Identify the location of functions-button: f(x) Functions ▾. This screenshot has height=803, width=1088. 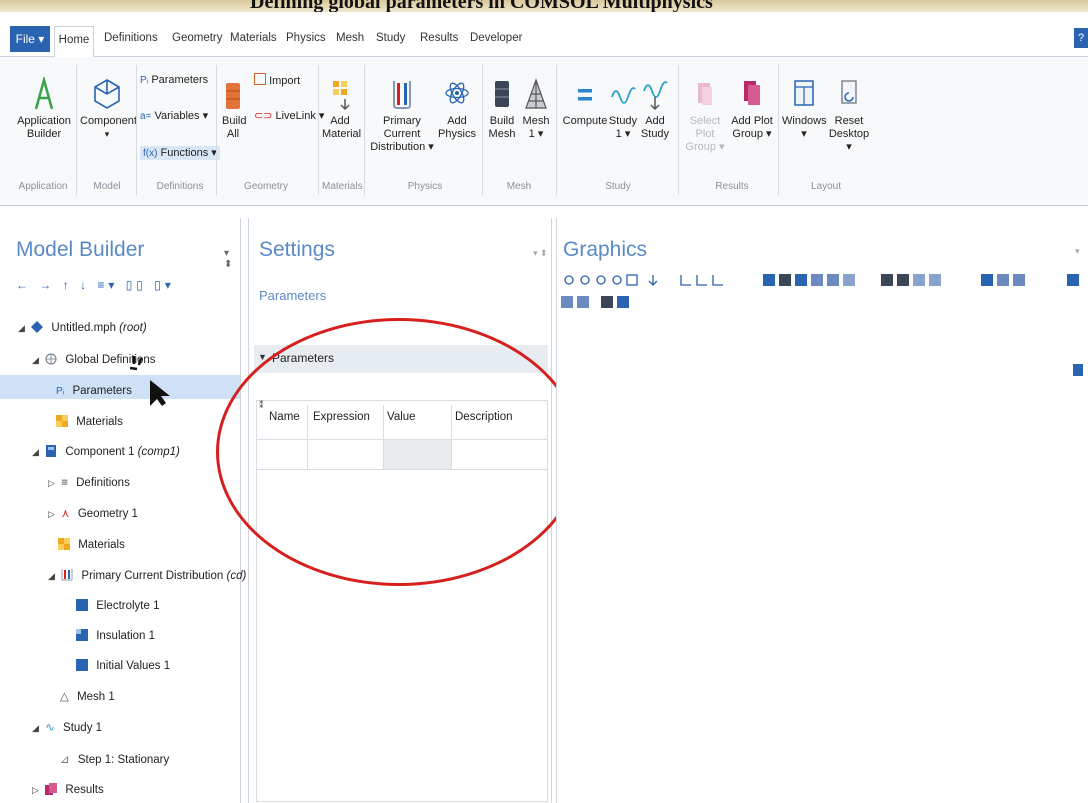
(180, 153).